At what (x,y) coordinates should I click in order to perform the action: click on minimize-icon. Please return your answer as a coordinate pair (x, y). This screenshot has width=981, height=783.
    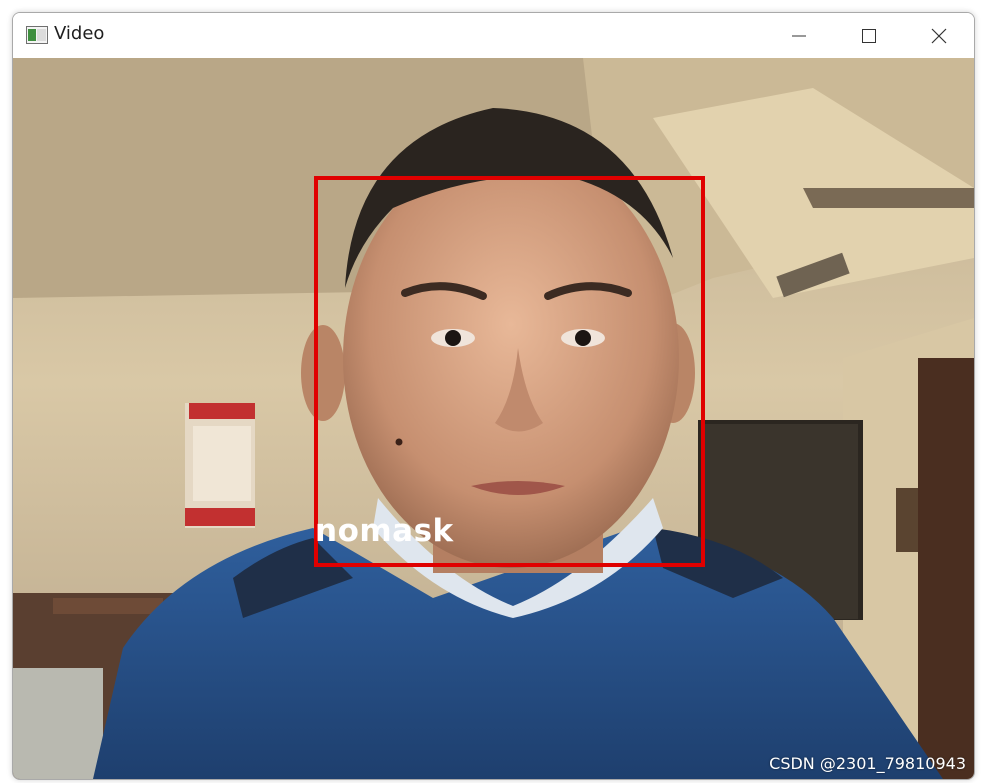
    Looking at the image, I should click on (799, 35).